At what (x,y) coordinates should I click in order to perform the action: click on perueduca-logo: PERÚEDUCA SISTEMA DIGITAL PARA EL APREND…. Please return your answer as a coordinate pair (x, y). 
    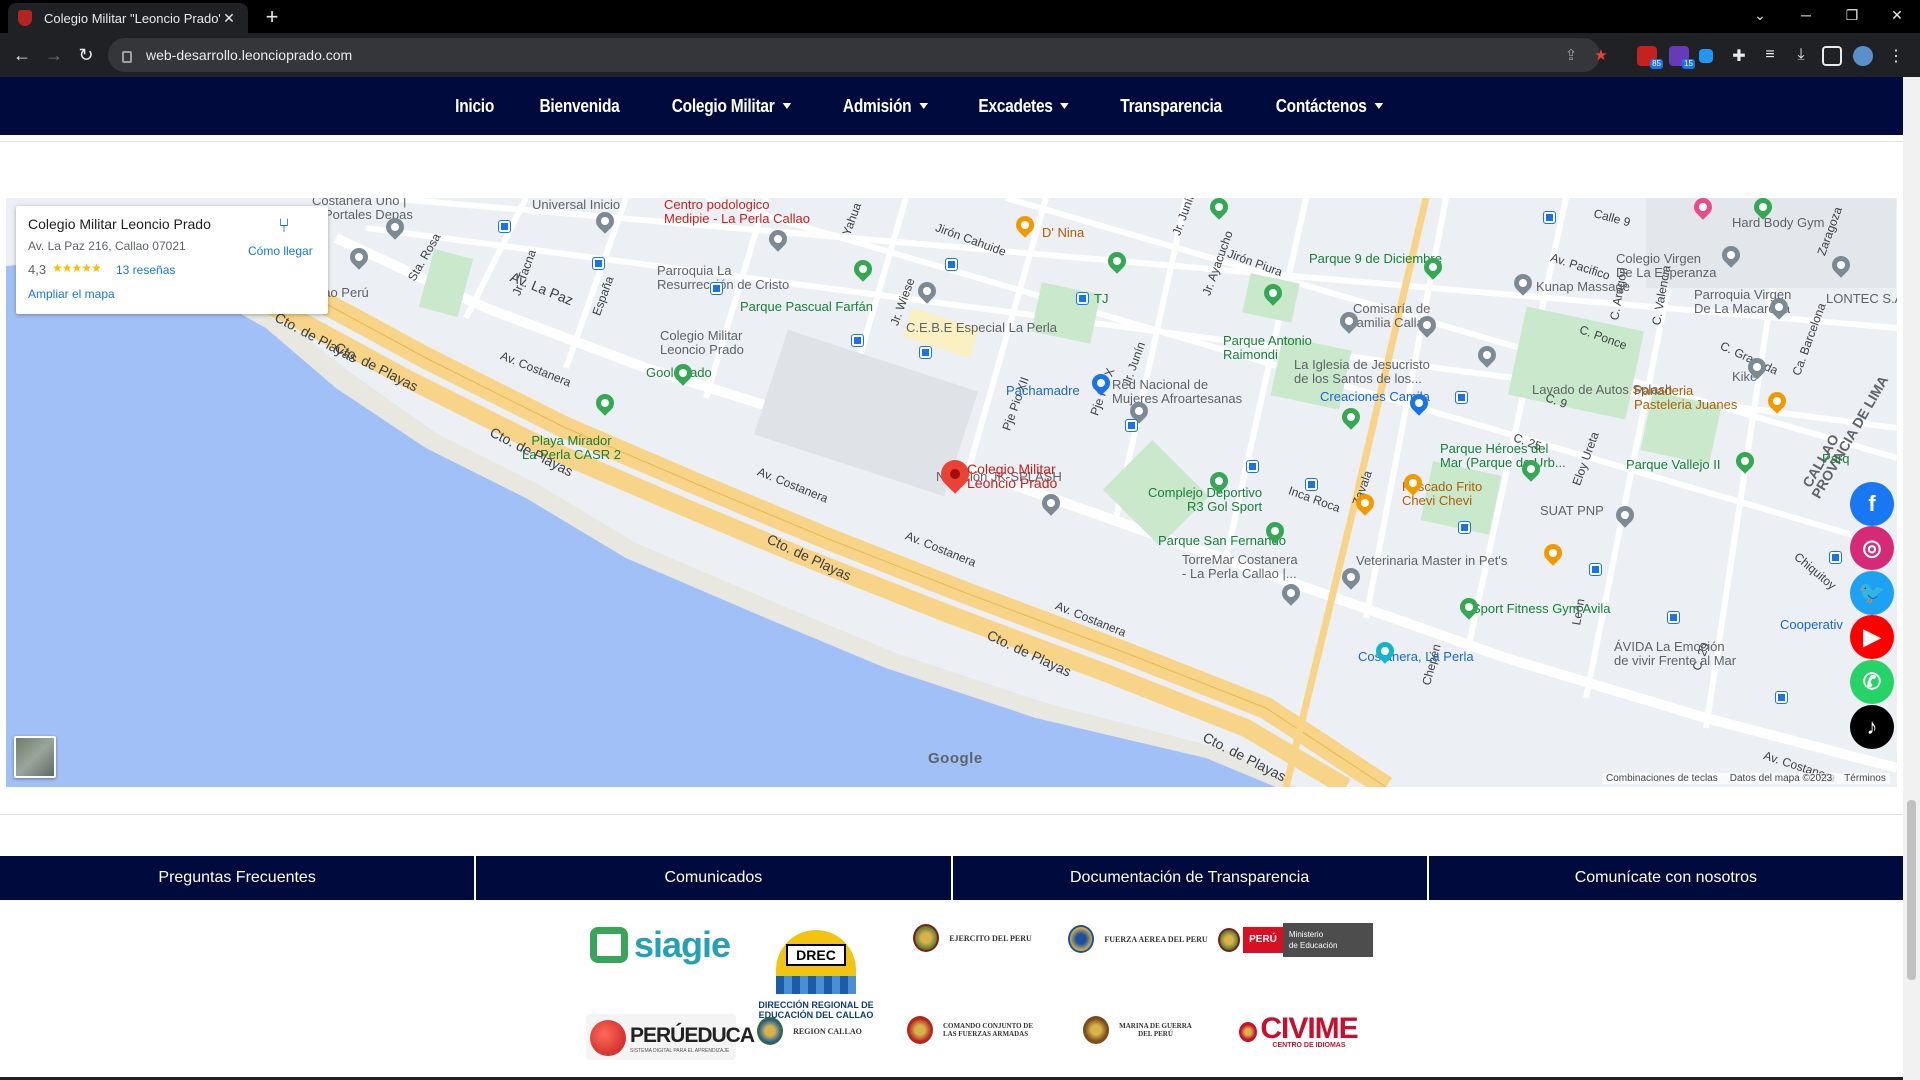
    Looking at the image, I should click on (670, 1037).